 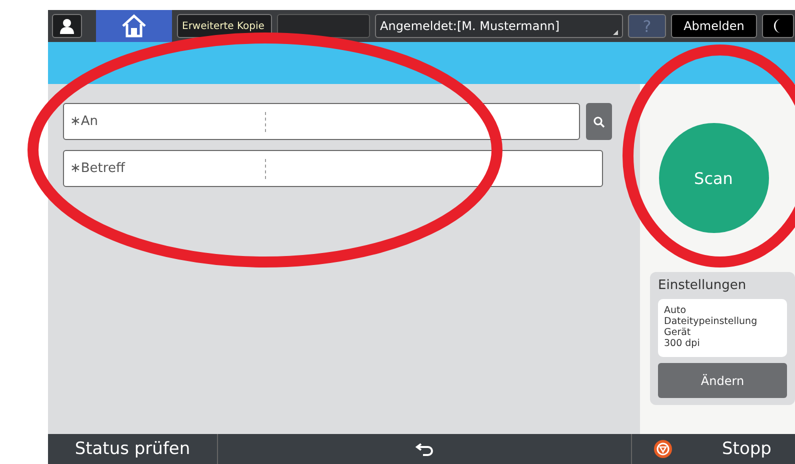 What do you see at coordinates (323, 26) in the screenshot?
I see `app-tab` at bounding box center [323, 26].